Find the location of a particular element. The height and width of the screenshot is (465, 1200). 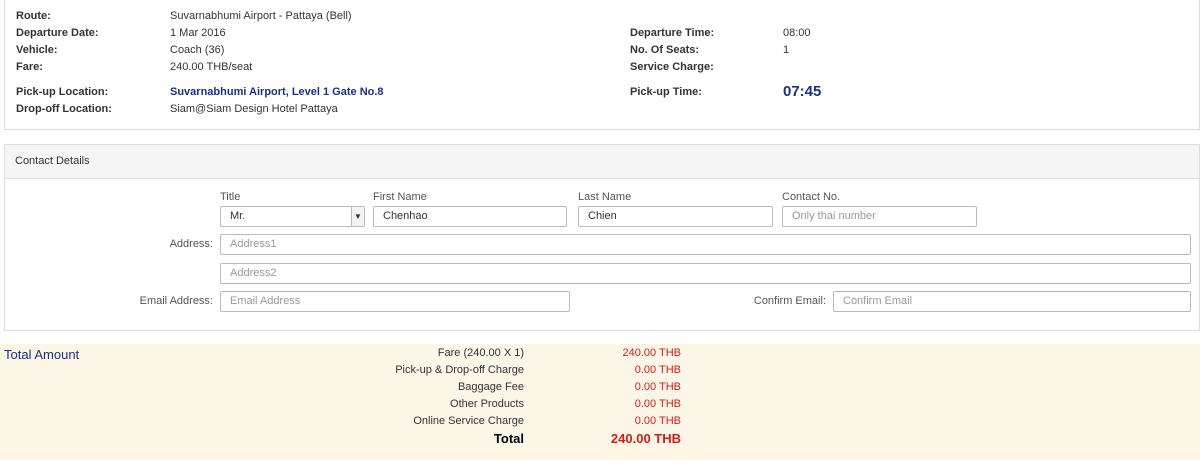

pickup-location-label: Pick-up Location: is located at coordinates (62, 92).